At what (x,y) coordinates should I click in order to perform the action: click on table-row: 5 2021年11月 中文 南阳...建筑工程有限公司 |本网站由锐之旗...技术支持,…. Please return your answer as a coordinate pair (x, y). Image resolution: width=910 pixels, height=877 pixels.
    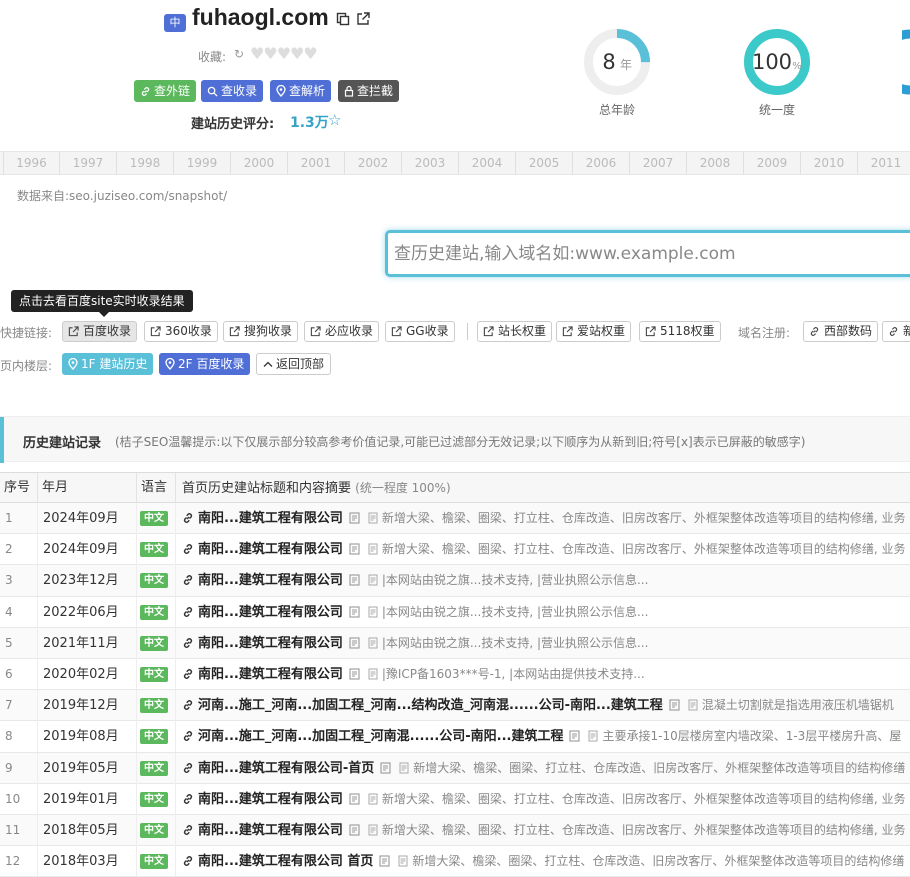
    Looking at the image, I should click on (455, 643).